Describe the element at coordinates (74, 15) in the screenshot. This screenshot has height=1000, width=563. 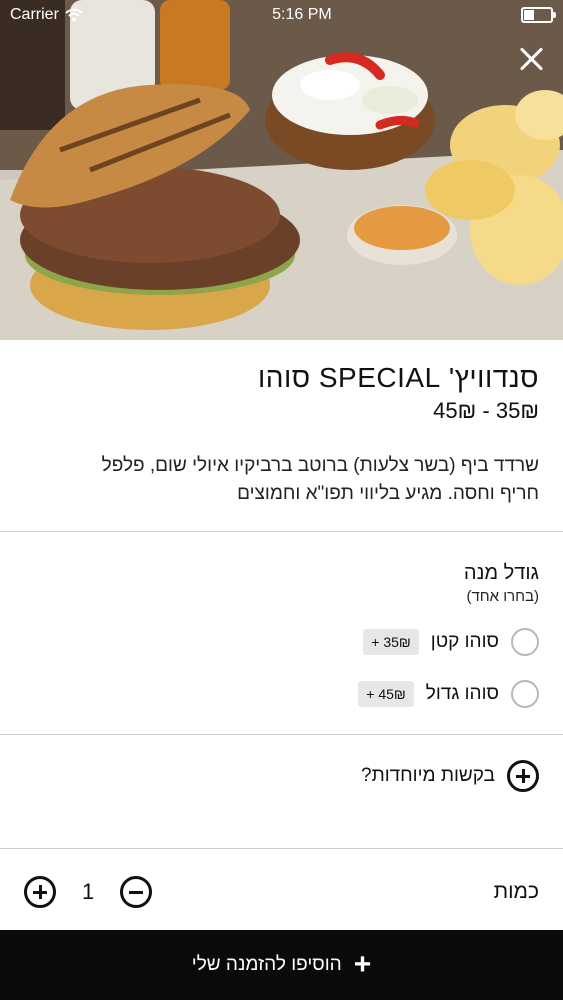
I see `wifi-icon` at that location.